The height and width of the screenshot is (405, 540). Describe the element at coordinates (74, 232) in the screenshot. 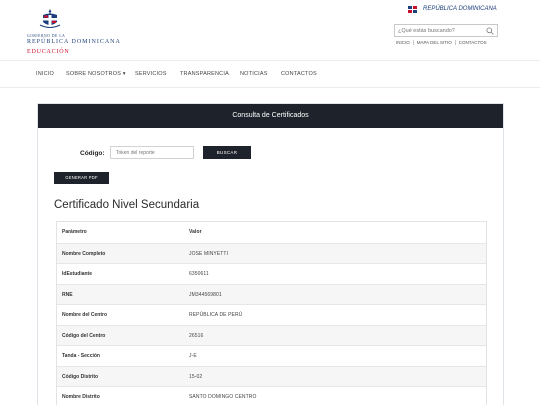

I see `table-header-parametro: Parámetro` at that location.